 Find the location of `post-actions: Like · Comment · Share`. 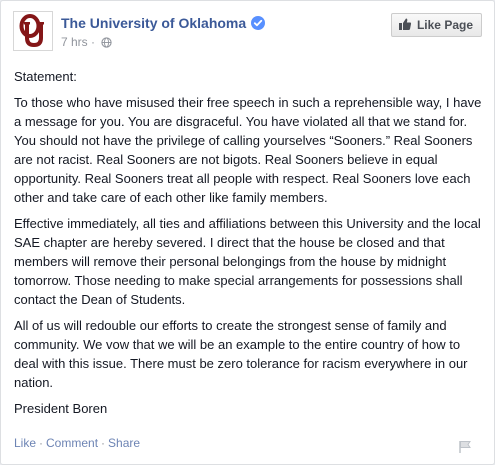

post-actions: Like · Comment · Share is located at coordinates (247, 445).